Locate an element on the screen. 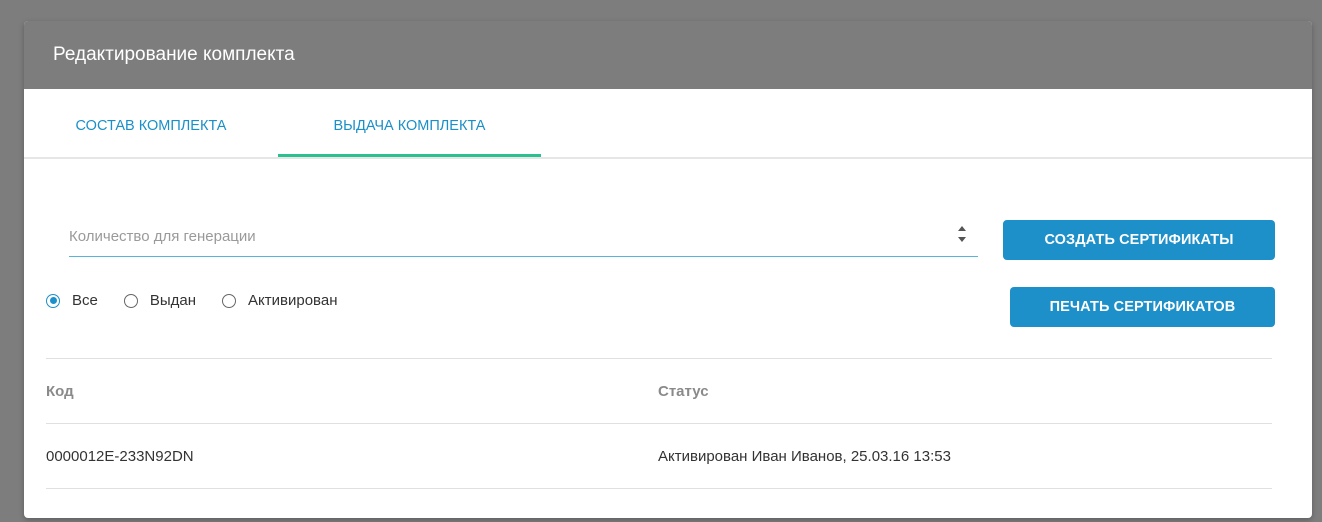 This screenshot has width=1322, height=522. radio-activated: Активирован is located at coordinates (279, 300).